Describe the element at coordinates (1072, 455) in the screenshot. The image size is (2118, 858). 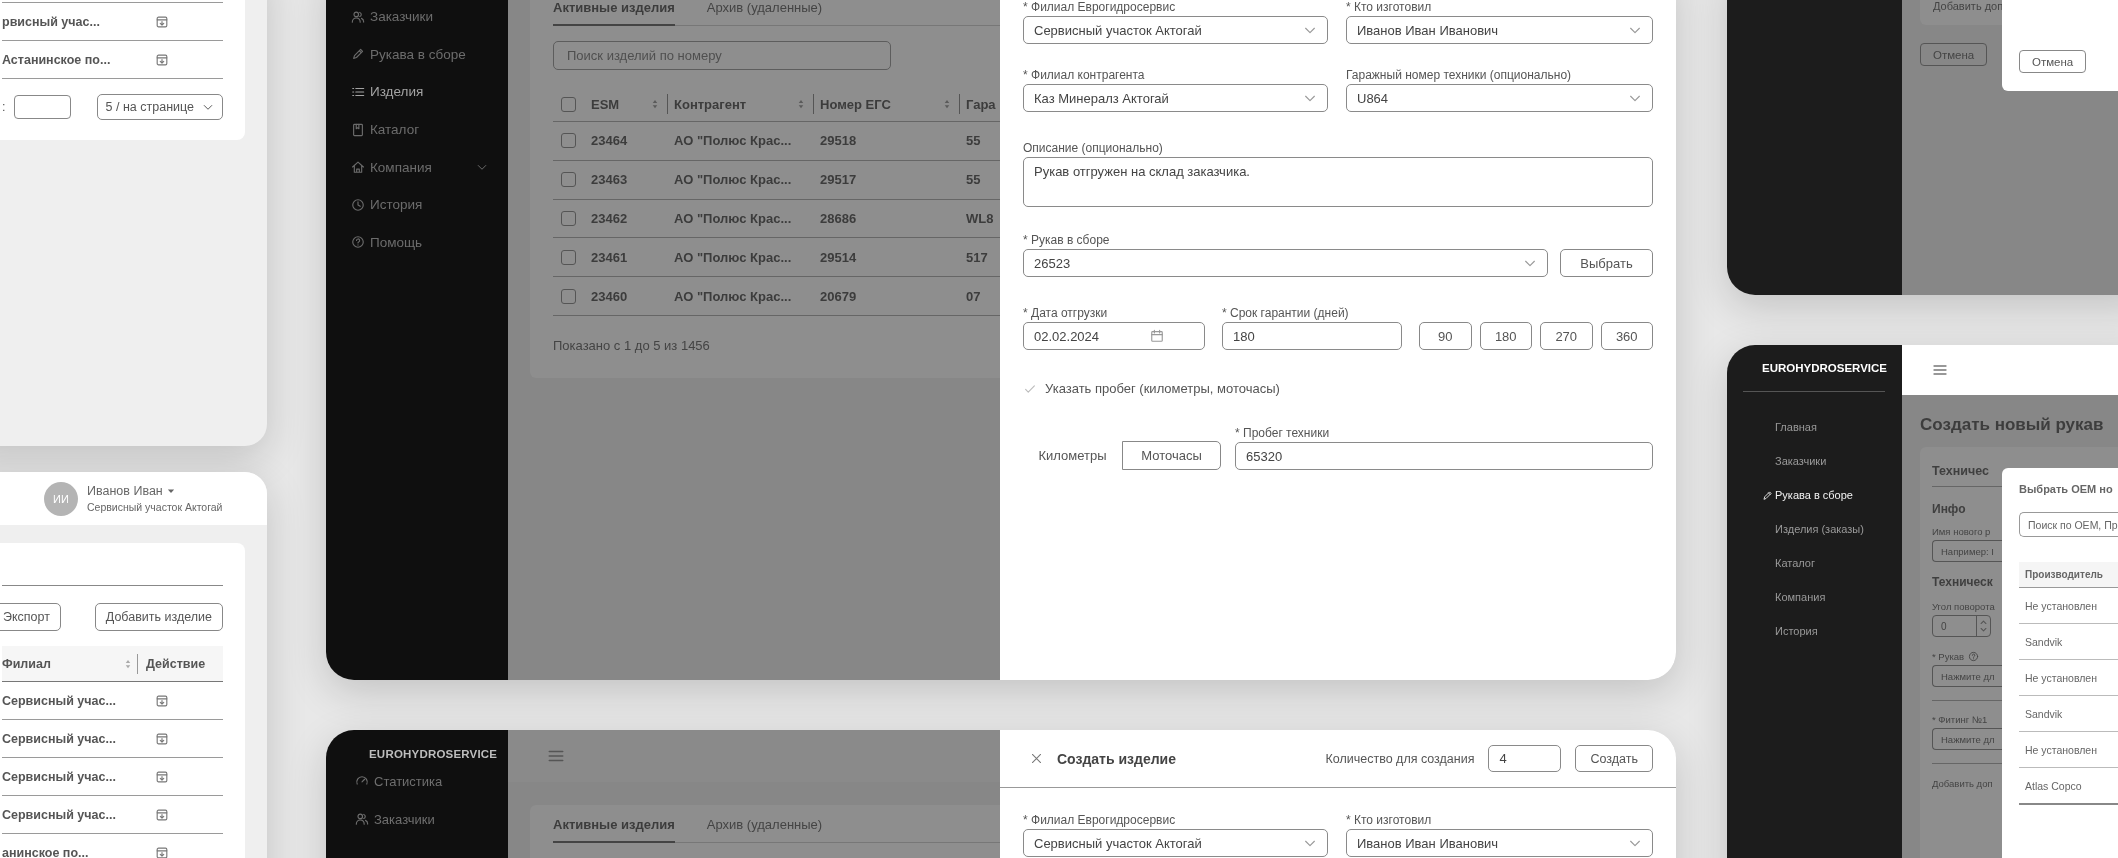
I see `segment-option: Километры` at that location.